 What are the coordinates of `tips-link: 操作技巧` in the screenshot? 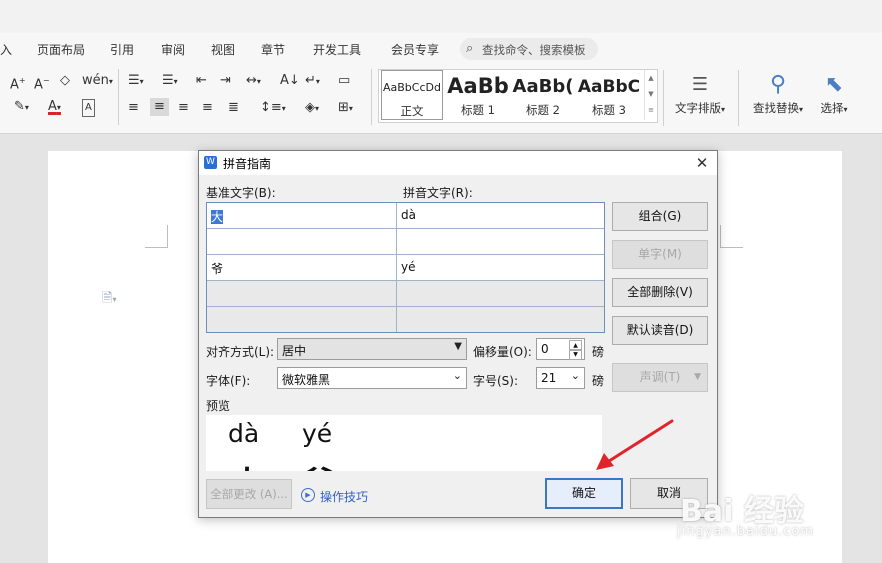 It's located at (344, 496).